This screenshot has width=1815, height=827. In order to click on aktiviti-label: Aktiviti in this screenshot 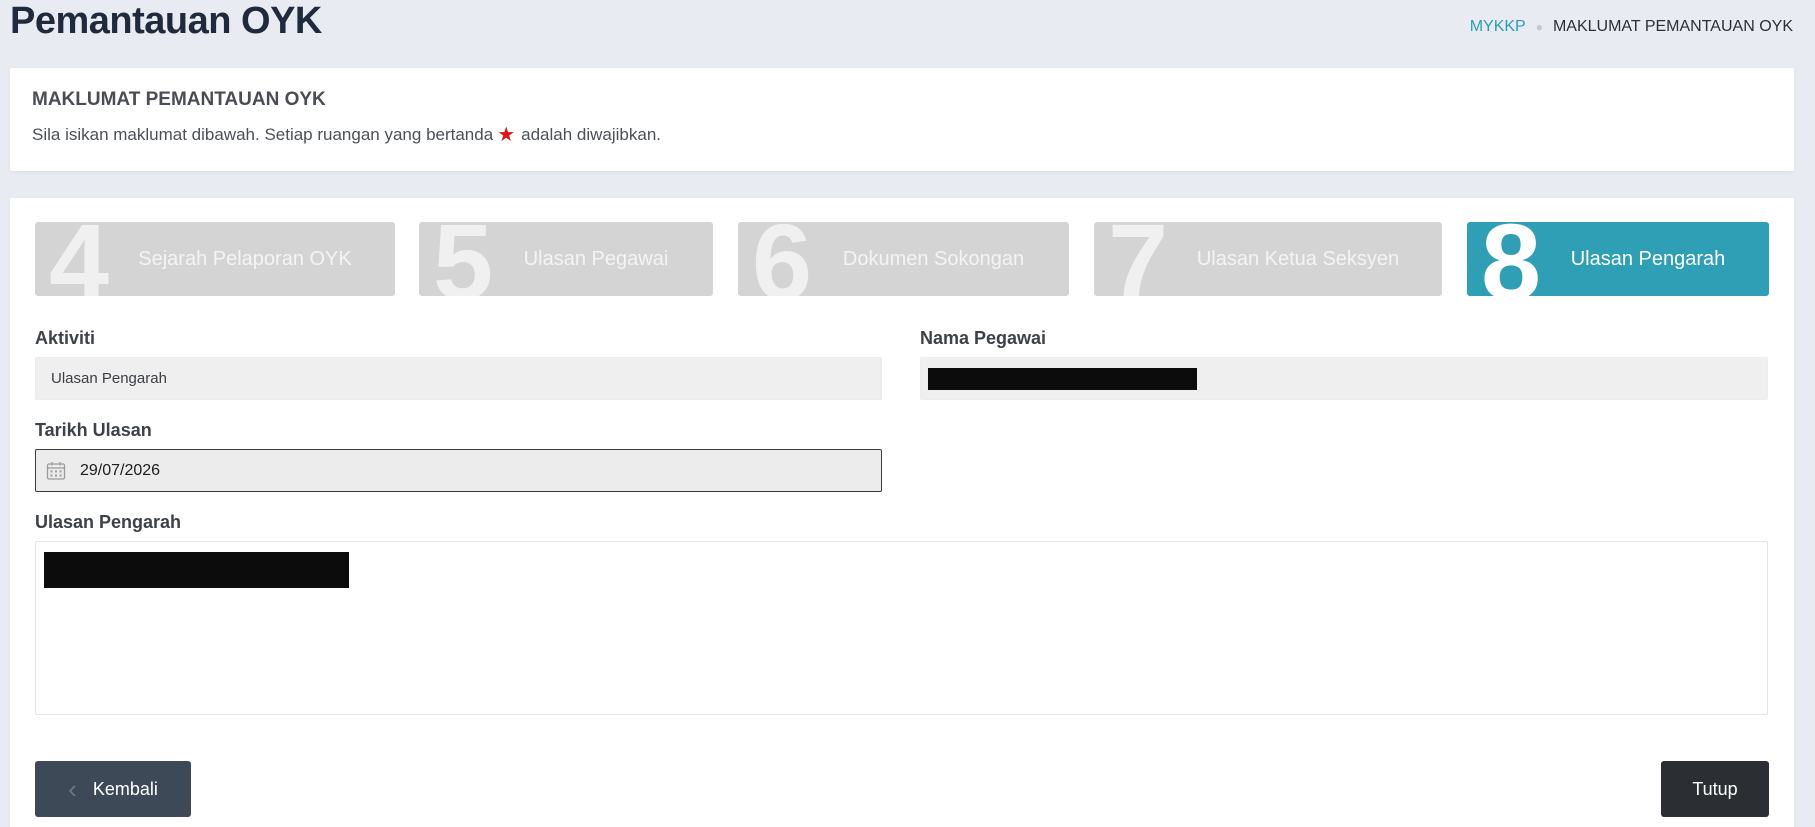, I will do `click(65, 338)`.